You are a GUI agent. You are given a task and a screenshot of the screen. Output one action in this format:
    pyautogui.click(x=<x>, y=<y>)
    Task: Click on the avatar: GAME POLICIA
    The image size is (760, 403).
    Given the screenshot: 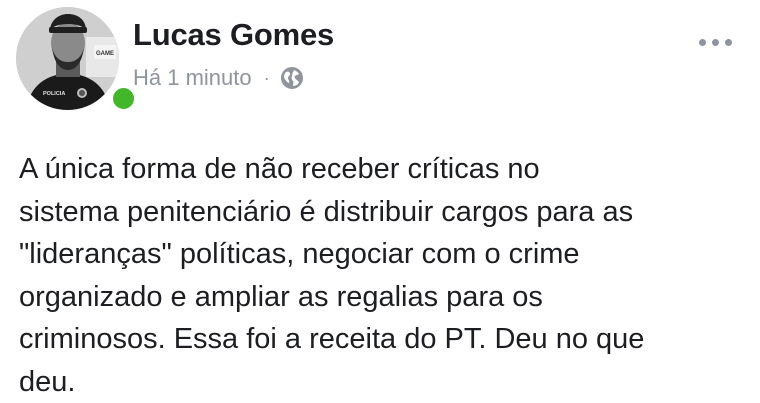 What is the action you would take?
    pyautogui.click(x=67, y=58)
    